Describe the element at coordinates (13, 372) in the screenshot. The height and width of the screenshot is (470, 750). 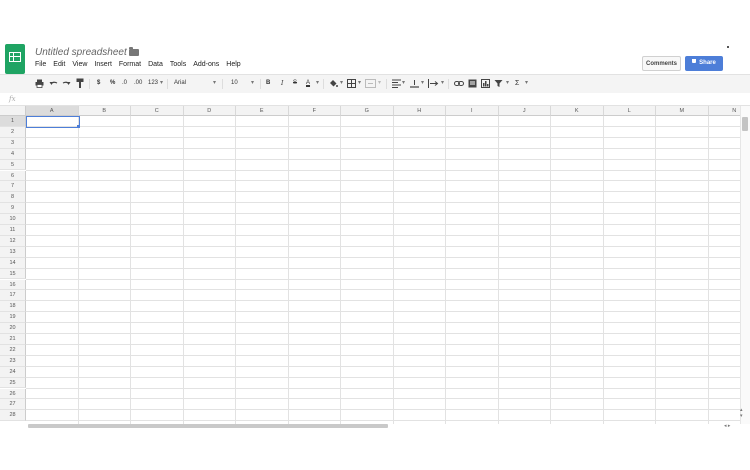
I see `row-header-24: 24` at that location.